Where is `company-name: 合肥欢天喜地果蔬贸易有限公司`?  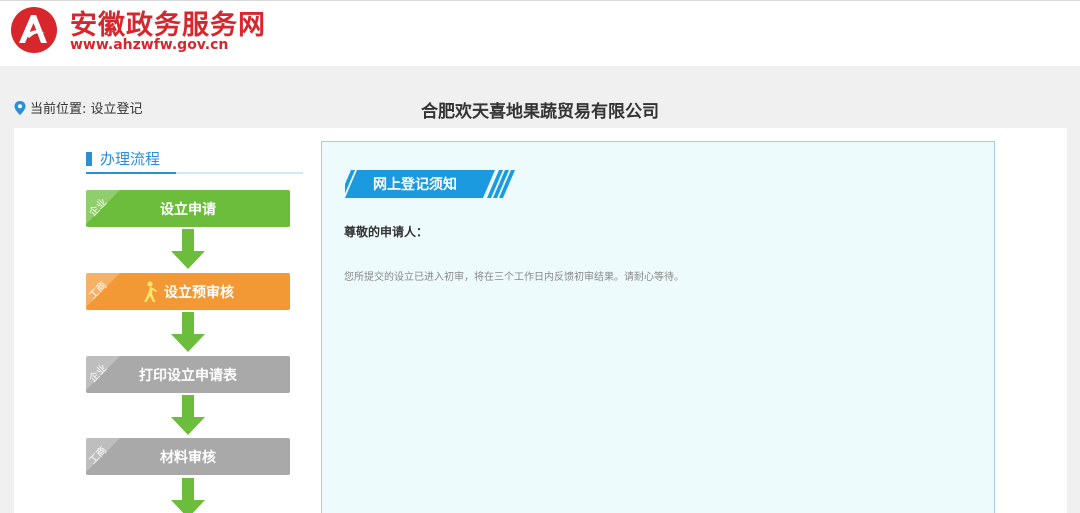 company-name: 合肥欢天喜地果蔬贸易有限公司 is located at coordinates (540, 112).